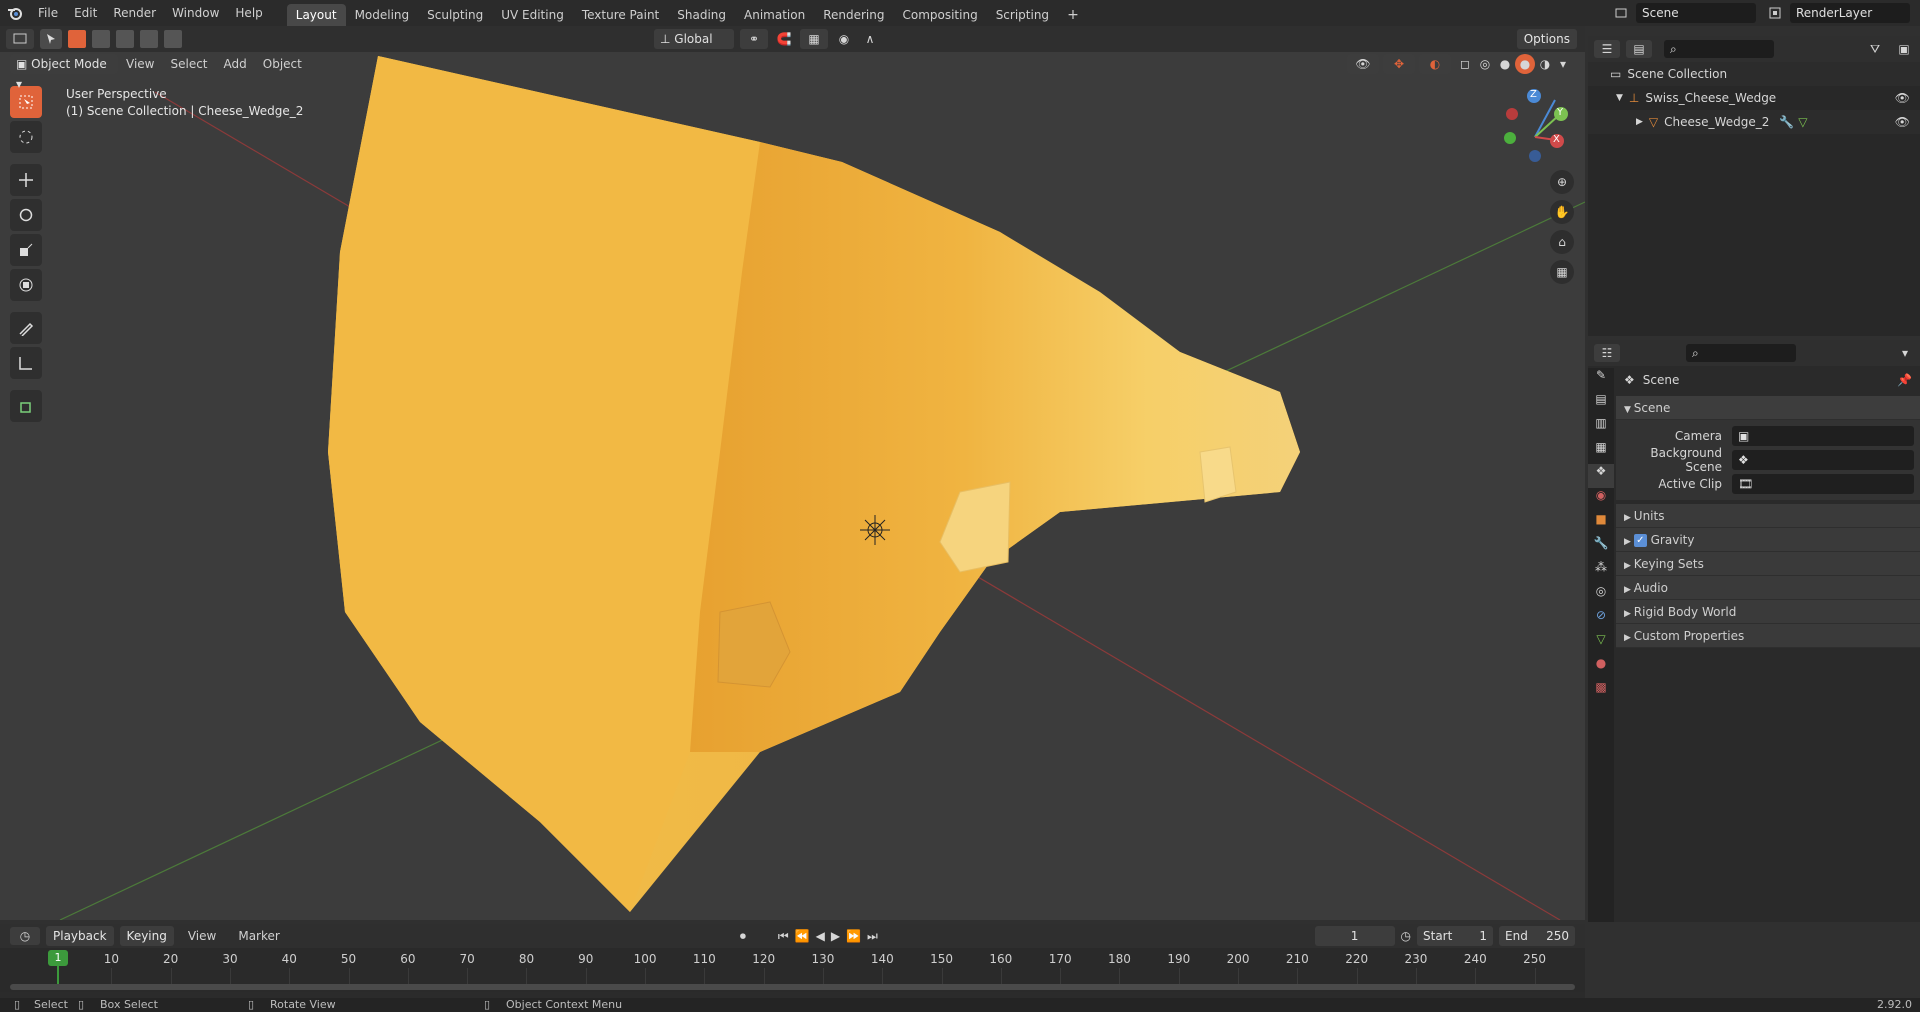 Image resolution: width=1920 pixels, height=1012 pixels. What do you see at coordinates (1875, 49) in the screenshot?
I see `filter-icon: ⛛` at bounding box center [1875, 49].